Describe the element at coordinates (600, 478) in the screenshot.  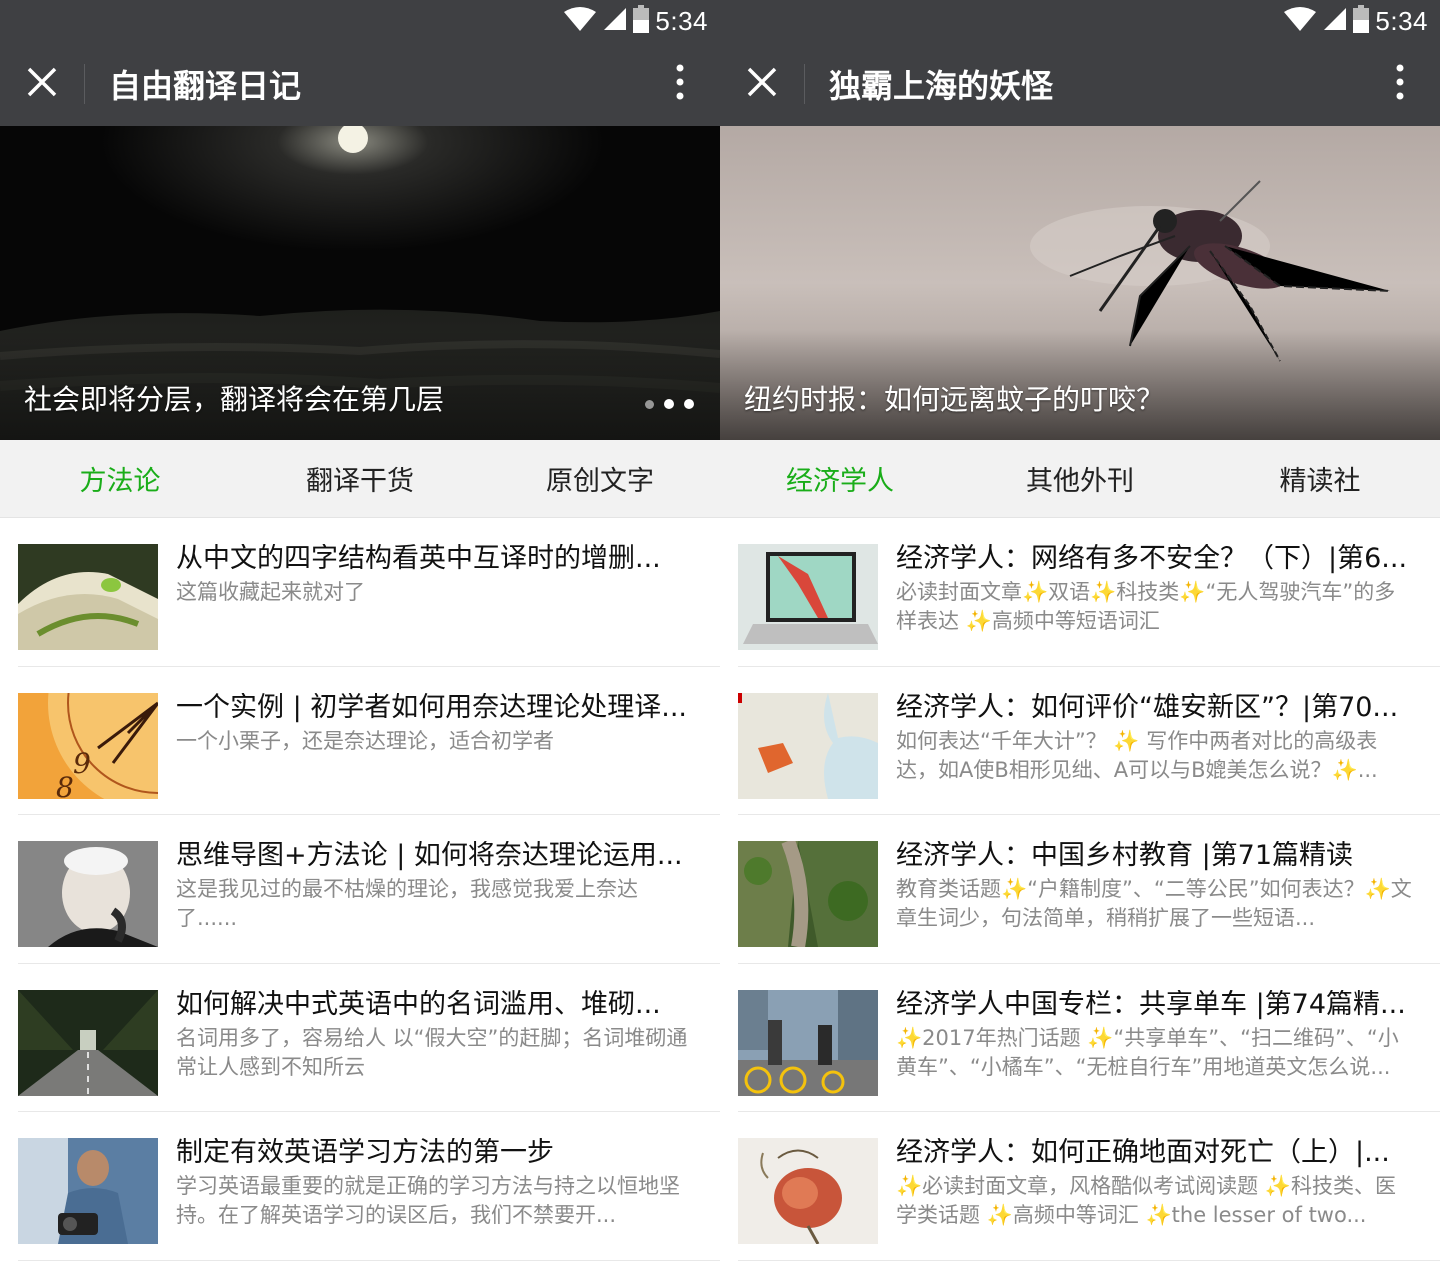
I see `tab-original-writing: 原创文字` at that location.